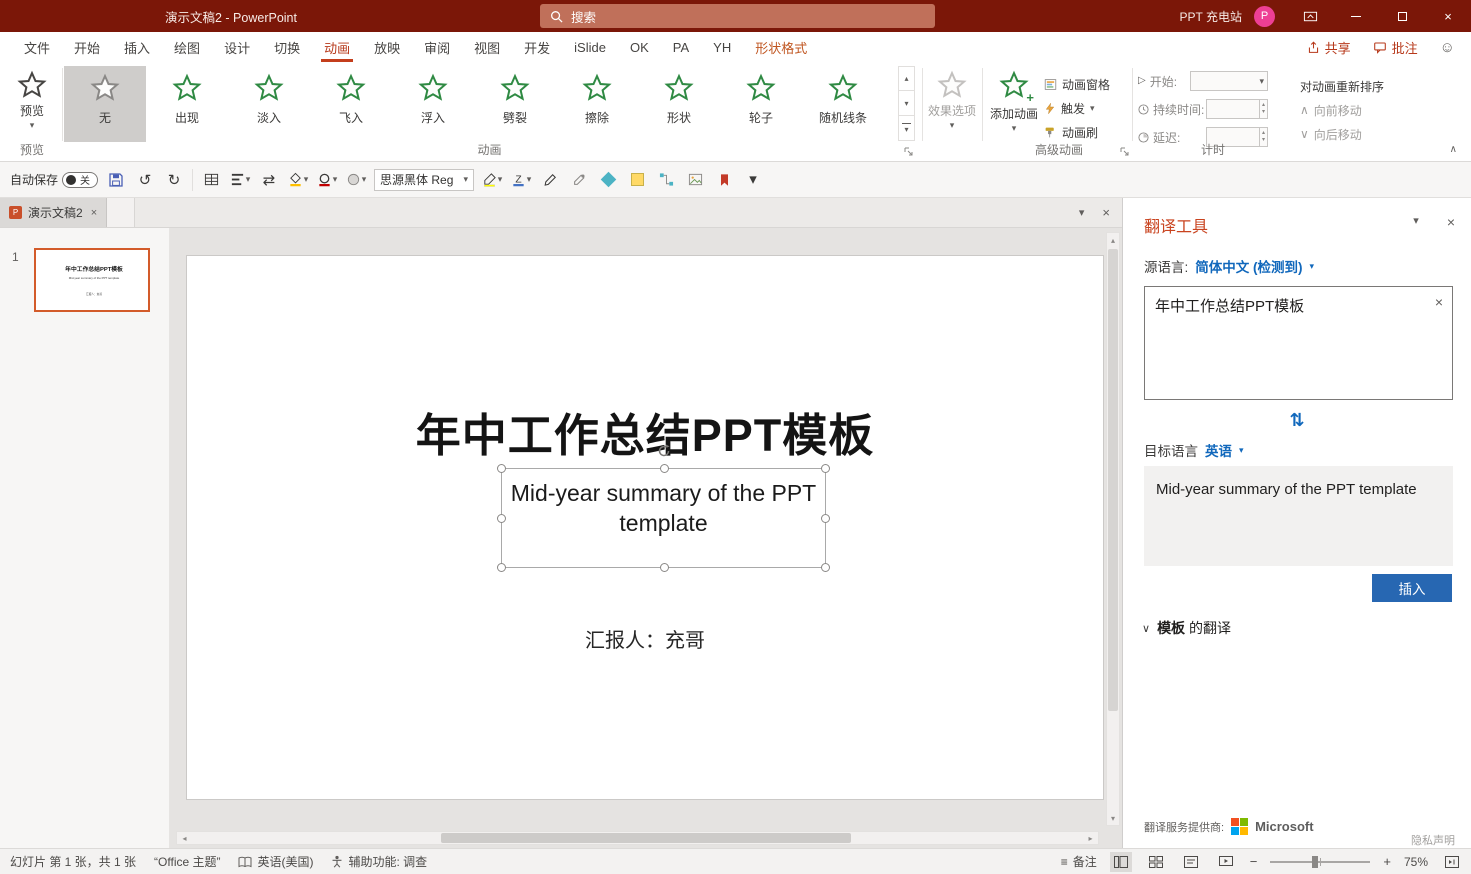 The width and height of the screenshot is (1471, 874). I want to click on slide-counter: 幻灯片 第 1 张，共 1 张, so click(73, 861).